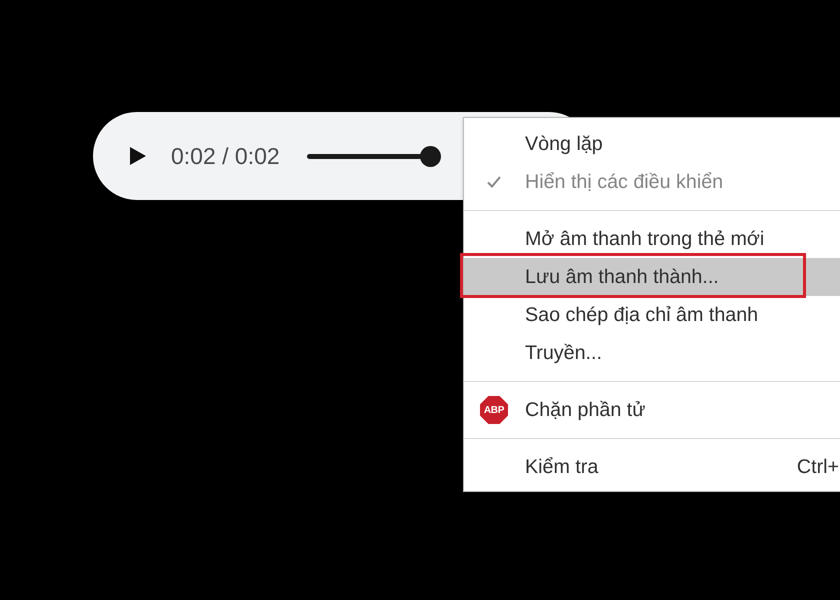  Describe the element at coordinates (652, 144) in the screenshot. I see `menu-item: Vòng lặp` at that location.